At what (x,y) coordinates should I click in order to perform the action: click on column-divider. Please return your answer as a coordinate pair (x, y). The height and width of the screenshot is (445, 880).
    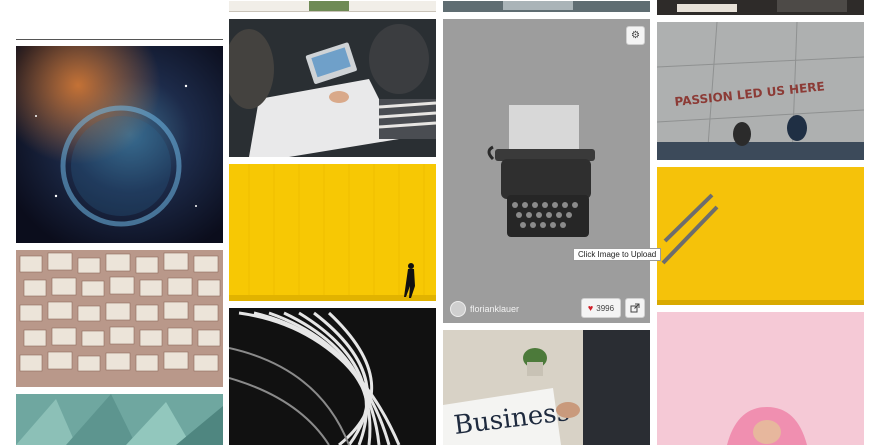
    Looking at the image, I should click on (119, 39).